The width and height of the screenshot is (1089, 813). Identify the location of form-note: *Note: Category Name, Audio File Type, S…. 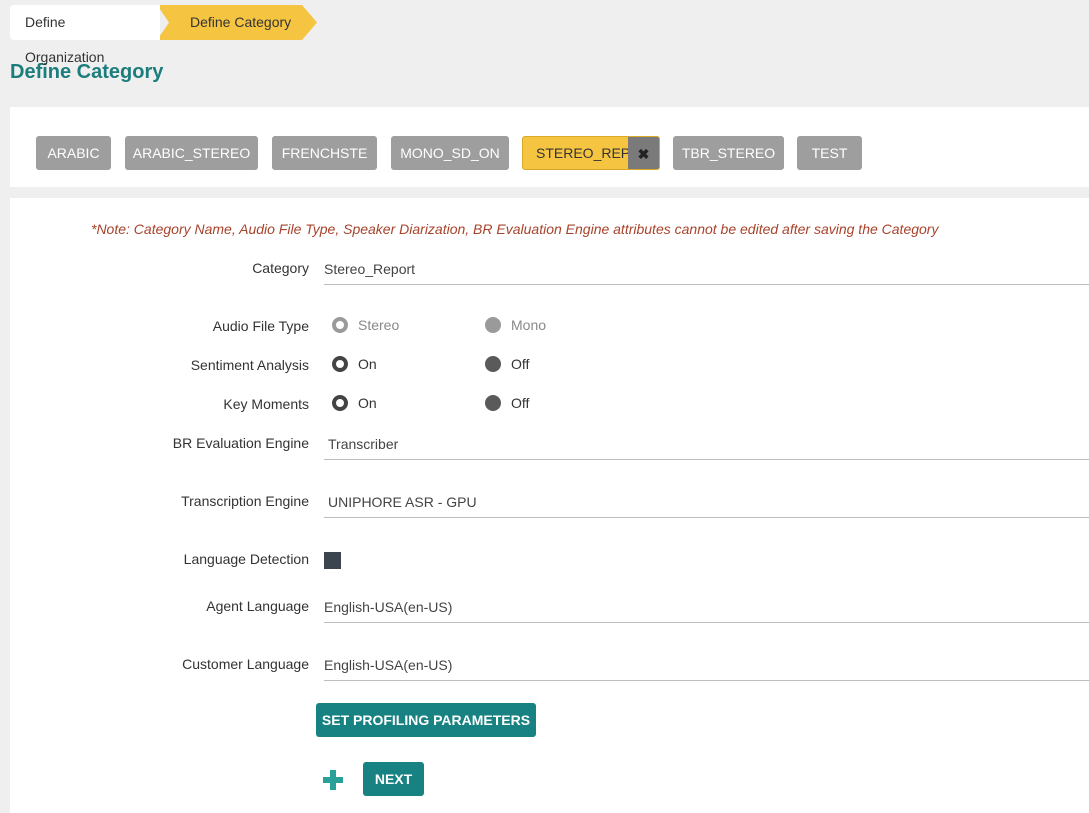
(515, 229).